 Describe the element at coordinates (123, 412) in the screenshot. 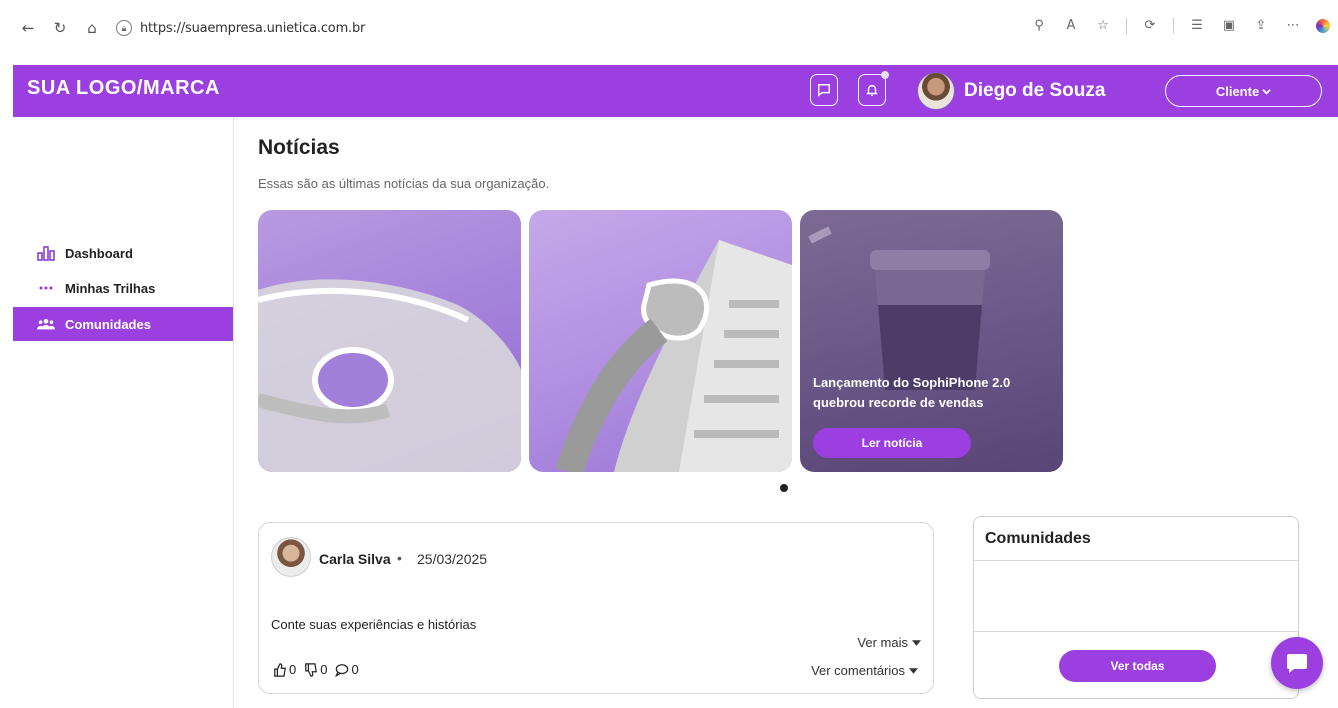

I see `sidebar: Dashboard Minhas Trilhas Comunidades` at that location.